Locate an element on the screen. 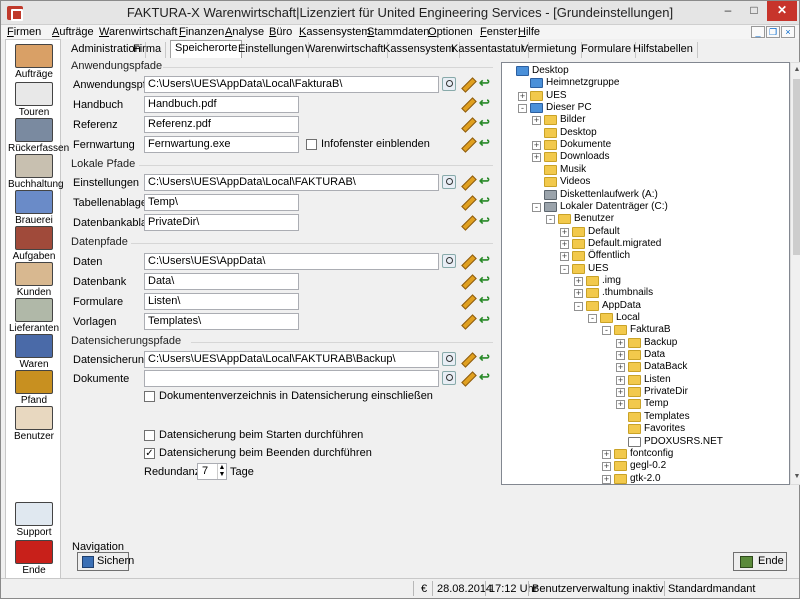  tree-item: + Data is located at coordinates (645, 355).